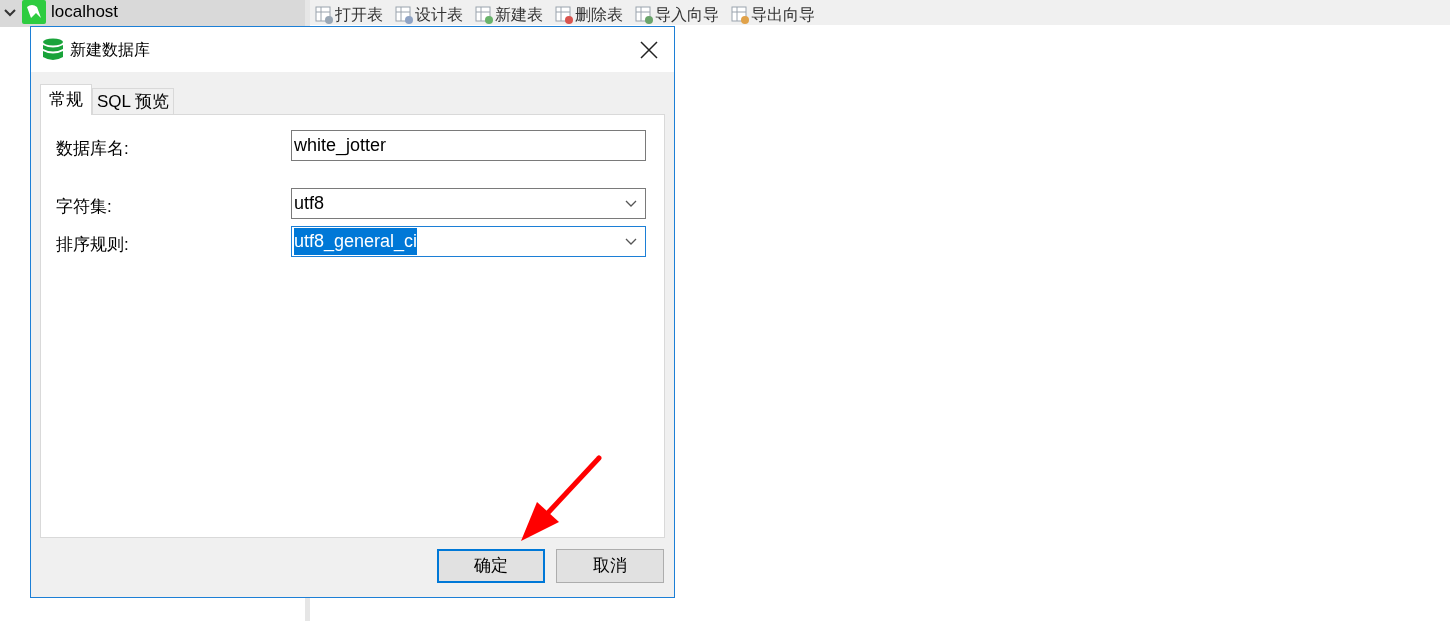 The image size is (1450, 621). I want to click on toolbar-button: 新建表, so click(509, 13).